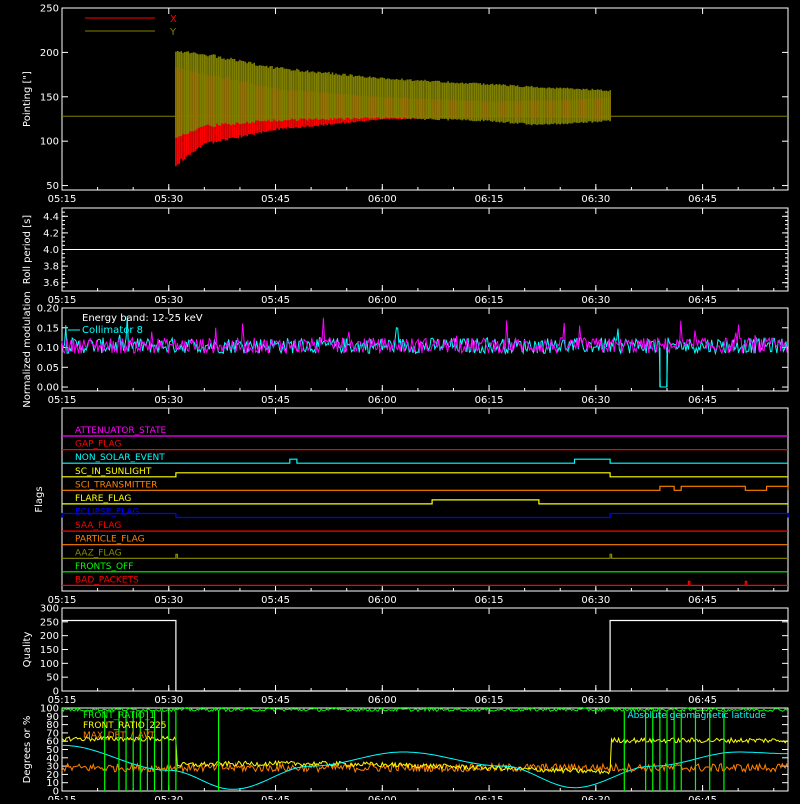 The width and height of the screenshot is (800, 804). Describe the element at coordinates (142, 318) in the screenshot. I see `modulation-energy-band-label: Energy band: 12-25 keV` at that location.